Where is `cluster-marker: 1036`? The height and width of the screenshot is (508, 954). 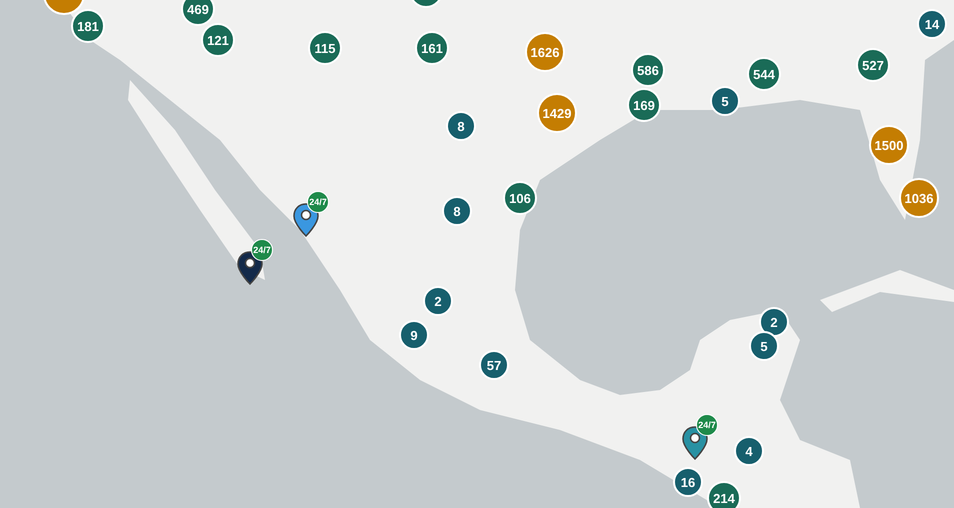
cluster-marker: 1036 is located at coordinates (919, 198).